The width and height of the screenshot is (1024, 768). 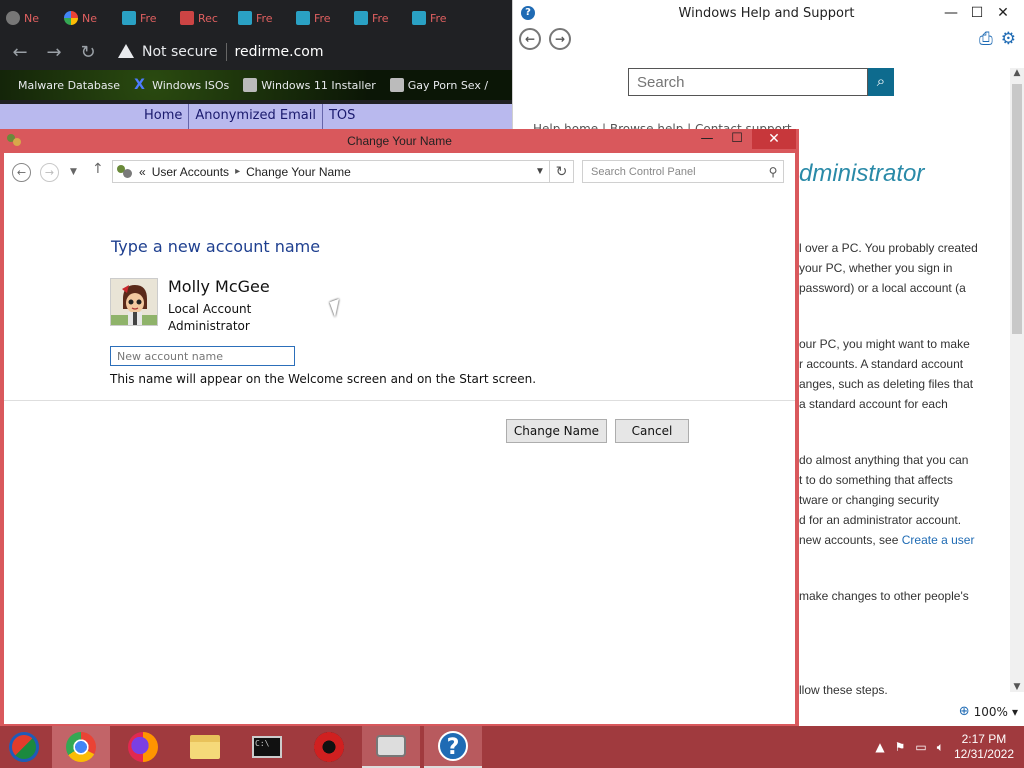 What do you see at coordinates (202, 356) in the screenshot?
I see `new-account-name-input` at bounding box center [202, 356].